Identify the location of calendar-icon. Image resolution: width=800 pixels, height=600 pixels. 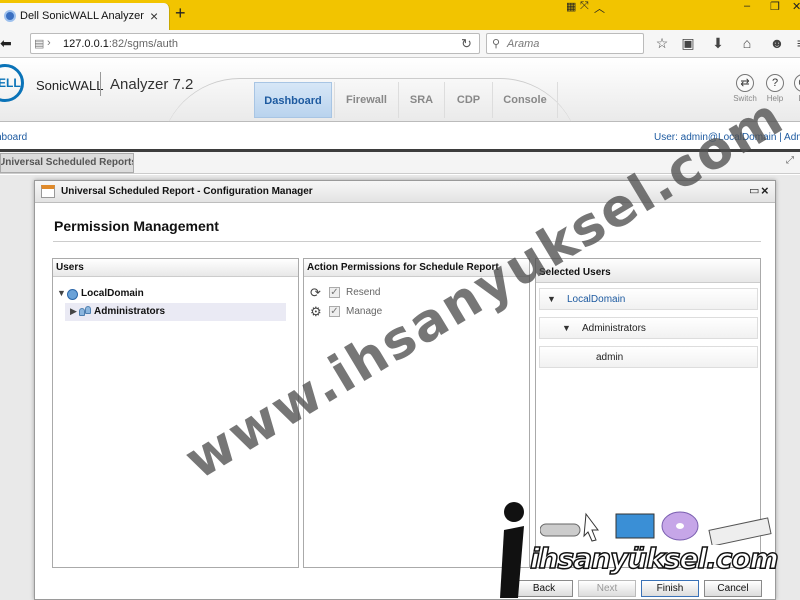
(48, 191).